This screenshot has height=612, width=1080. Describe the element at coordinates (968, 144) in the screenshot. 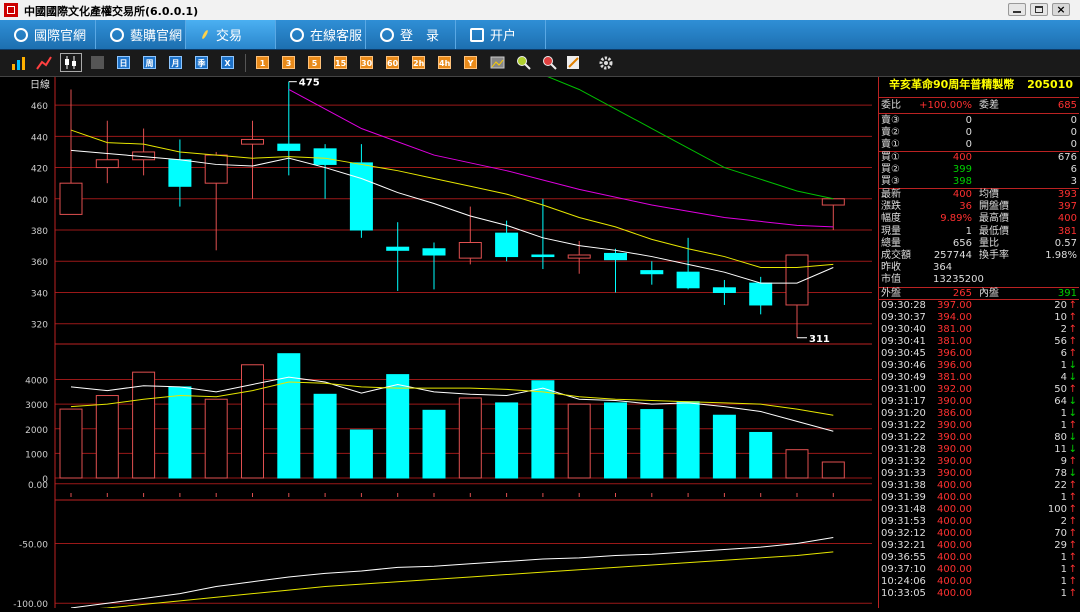

I see `ask-price: 0` at that location.